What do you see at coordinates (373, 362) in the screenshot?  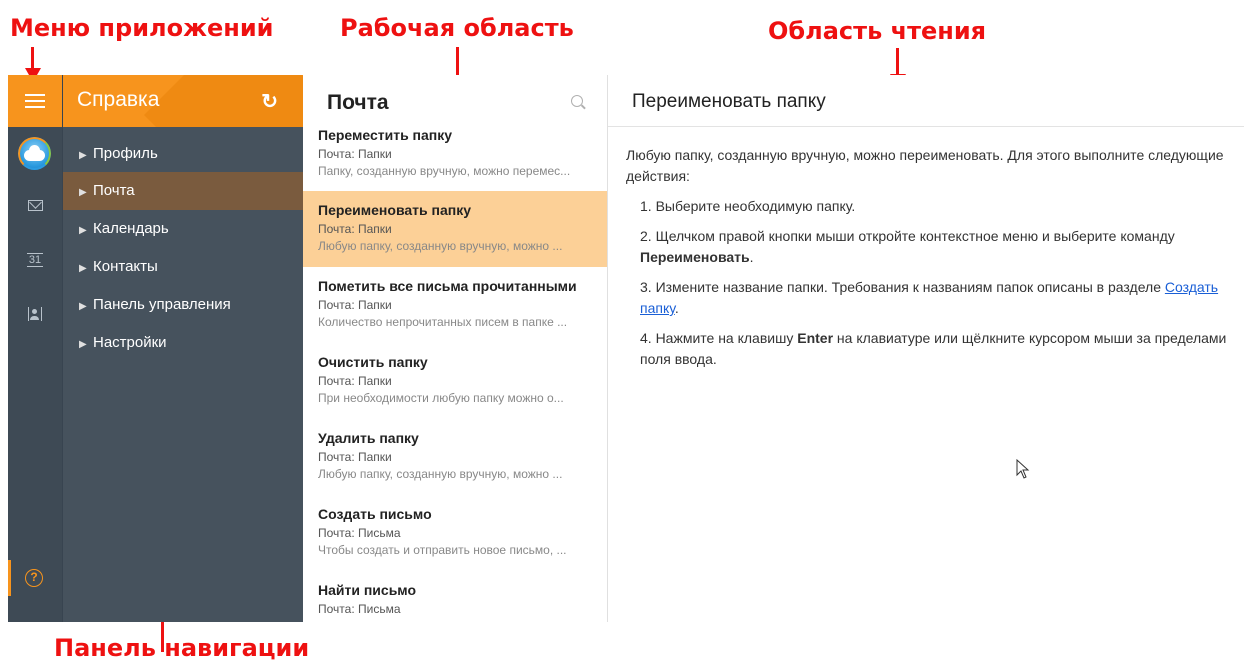 I see `list-item-title: Очистить папку` at bounding box center [373, 362].